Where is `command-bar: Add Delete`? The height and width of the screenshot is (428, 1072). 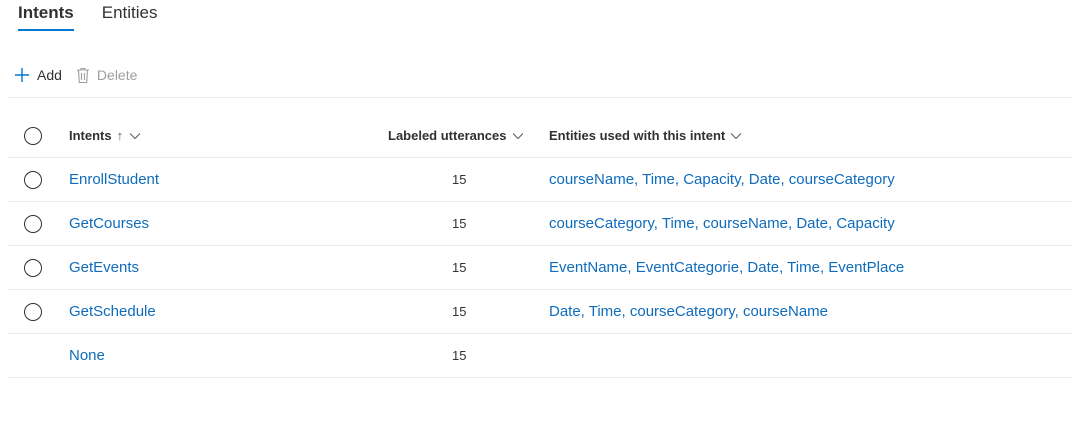
command-bar: Add Delete is located at coordinates (75, 75).